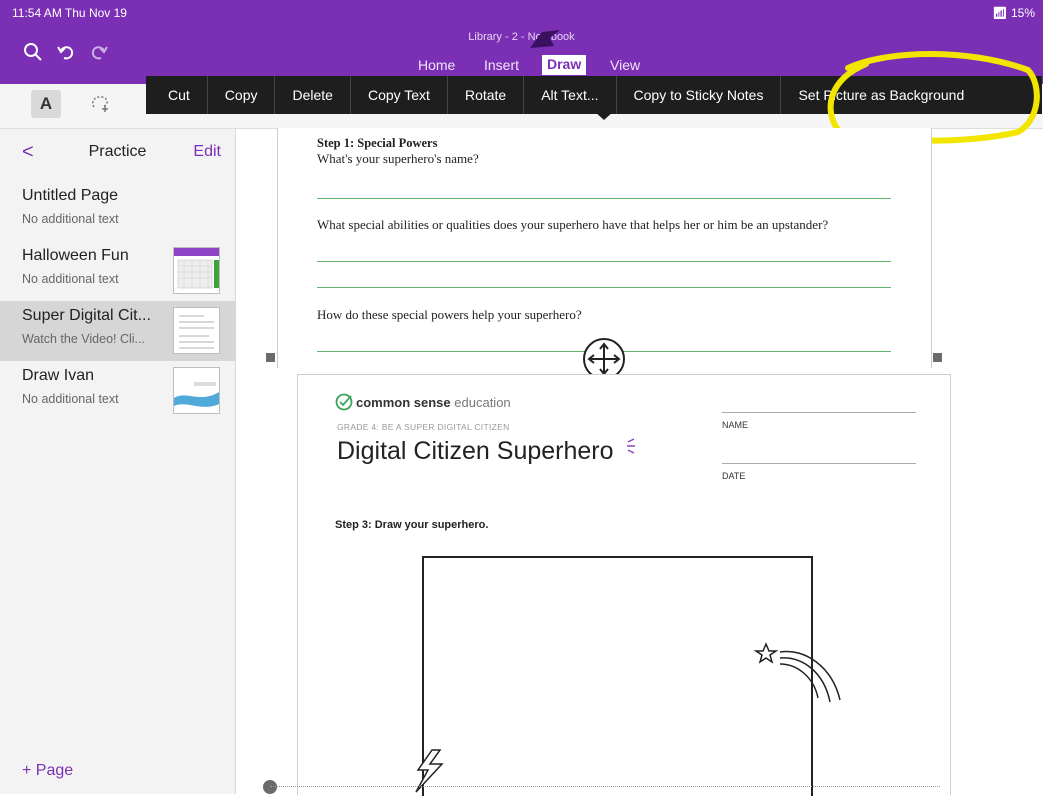 Image resolution: width=1043 pixels, height=796 pixels. Describe the element at coordinates (604, 116) in the screenshot. I see `context-menu-pointer` at that location.